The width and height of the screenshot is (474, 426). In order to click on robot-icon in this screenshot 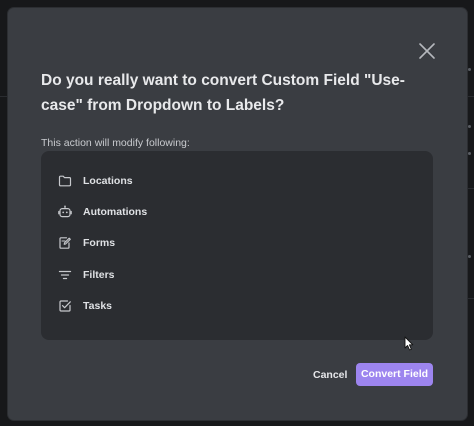, I will do `click(65, 212)`.